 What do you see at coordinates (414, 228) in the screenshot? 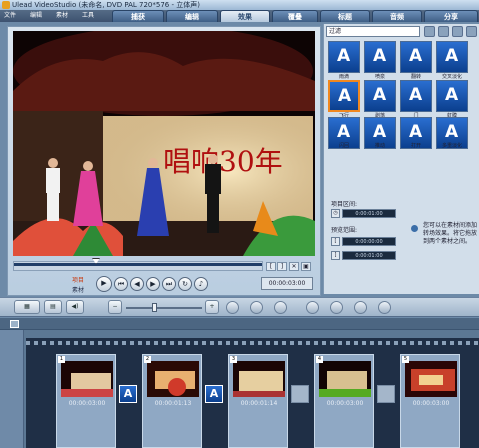
I see `hint-icon` at bounding box center [414, 228].